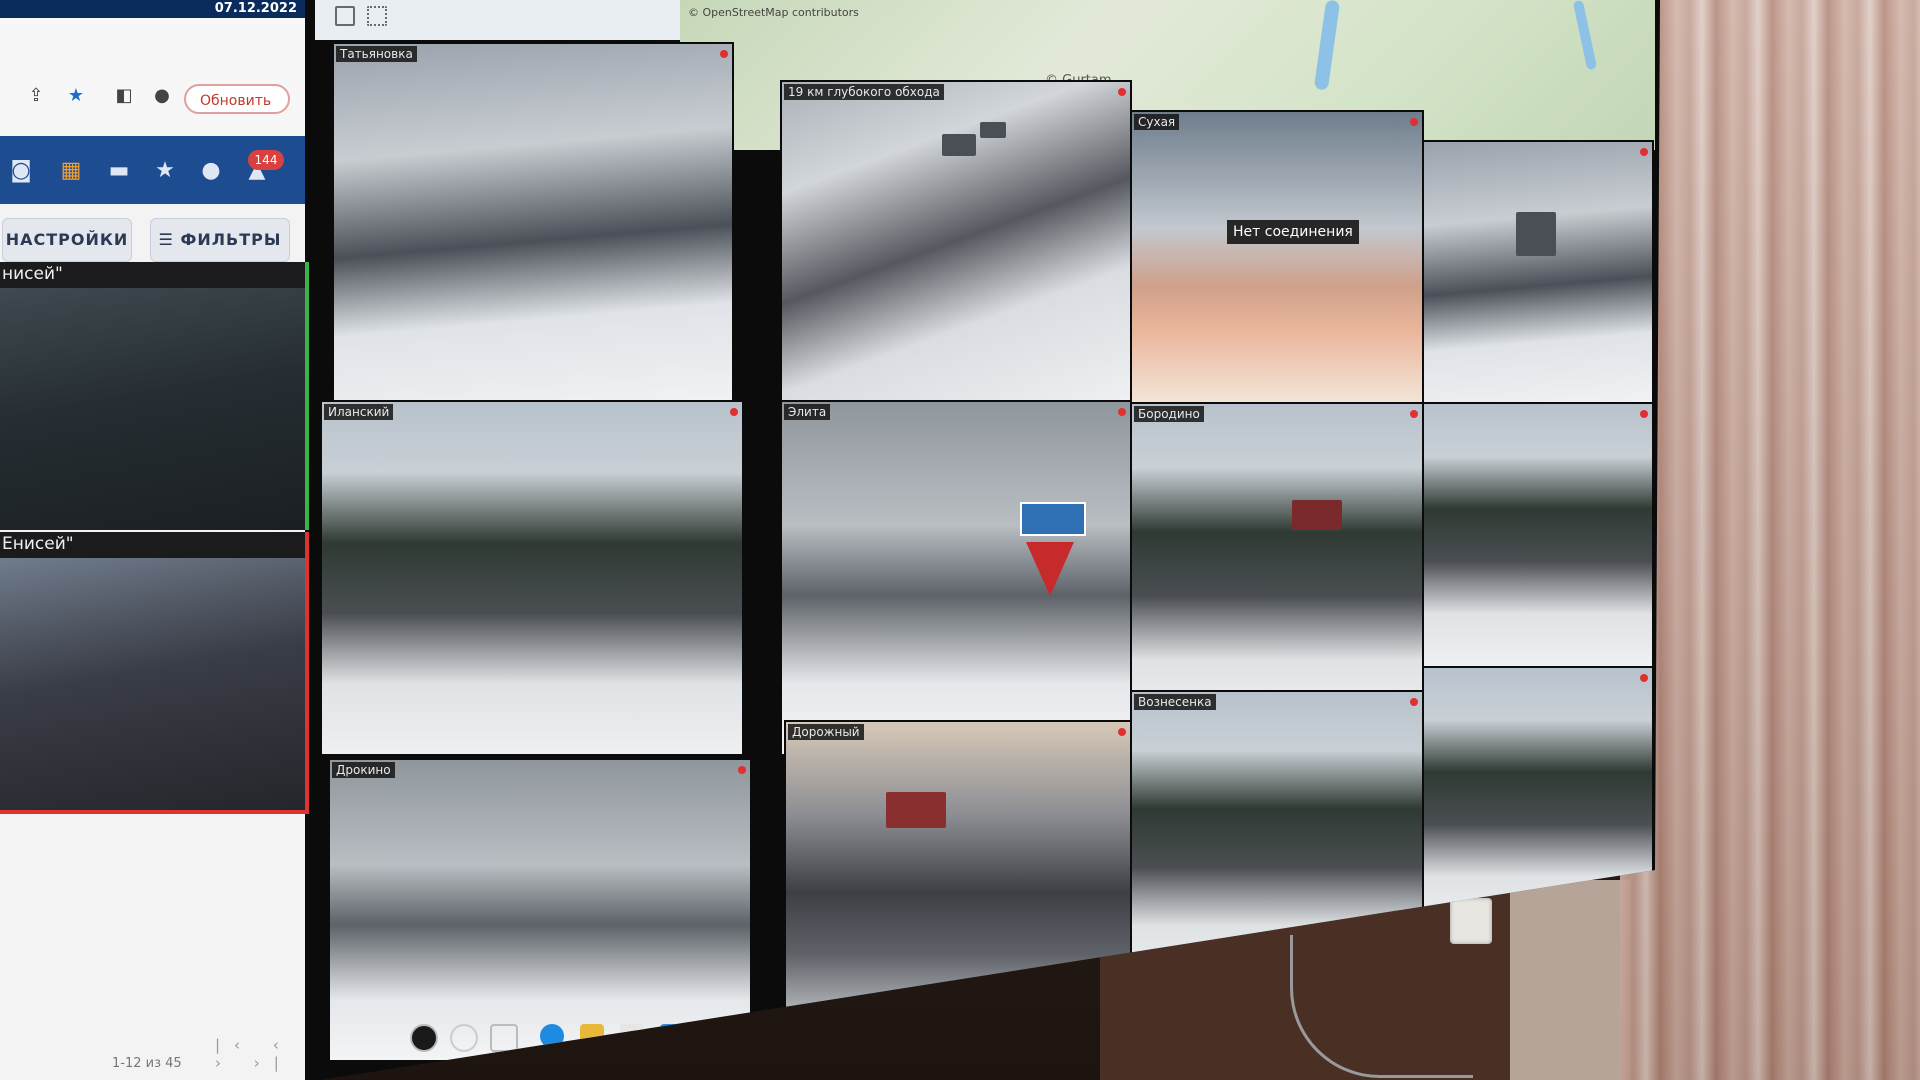 This screenshot has height=1080, width=1920. Describe the element at coordinates (1157, 122) in the screenshot. I see `camera-label: Сухая` at that location.